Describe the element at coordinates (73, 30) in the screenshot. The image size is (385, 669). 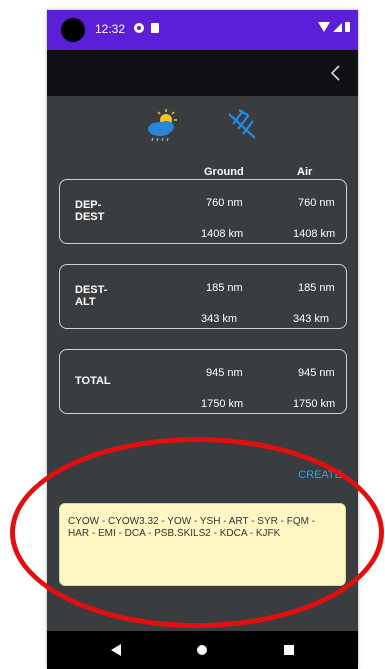
I see `camera-cutout` at that location.